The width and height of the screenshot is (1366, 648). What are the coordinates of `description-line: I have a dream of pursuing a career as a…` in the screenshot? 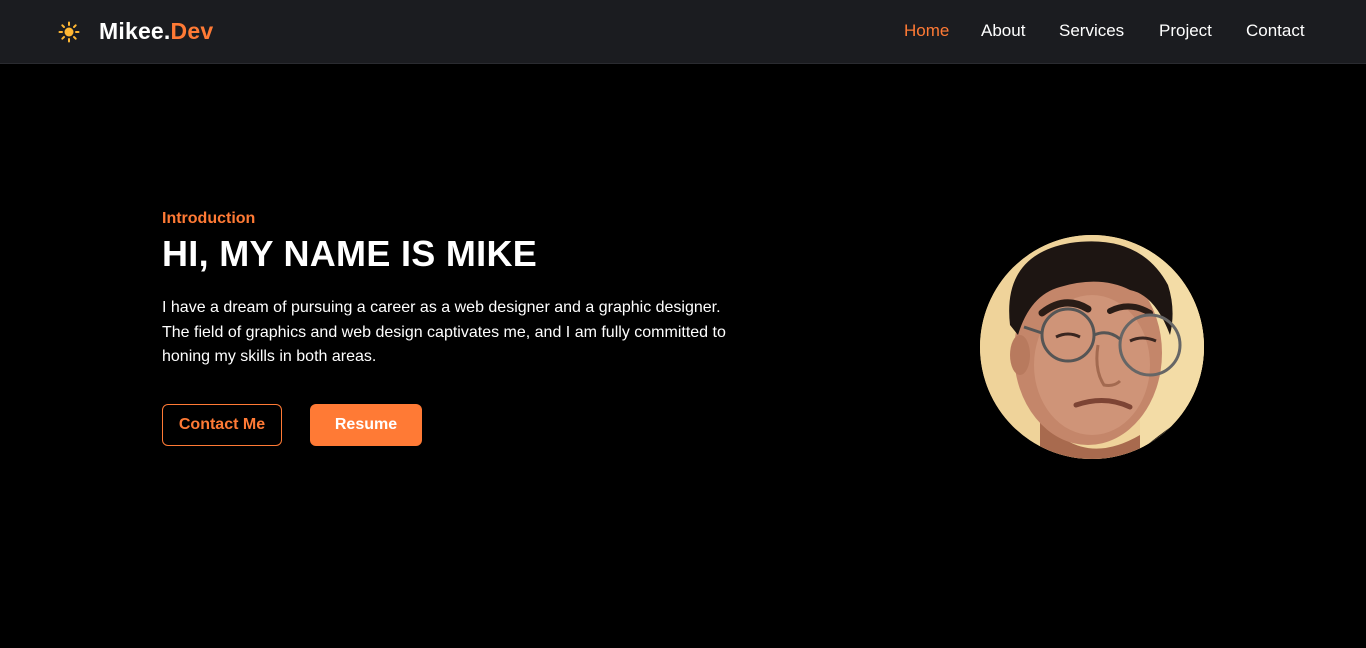 It's located at (441, 307).